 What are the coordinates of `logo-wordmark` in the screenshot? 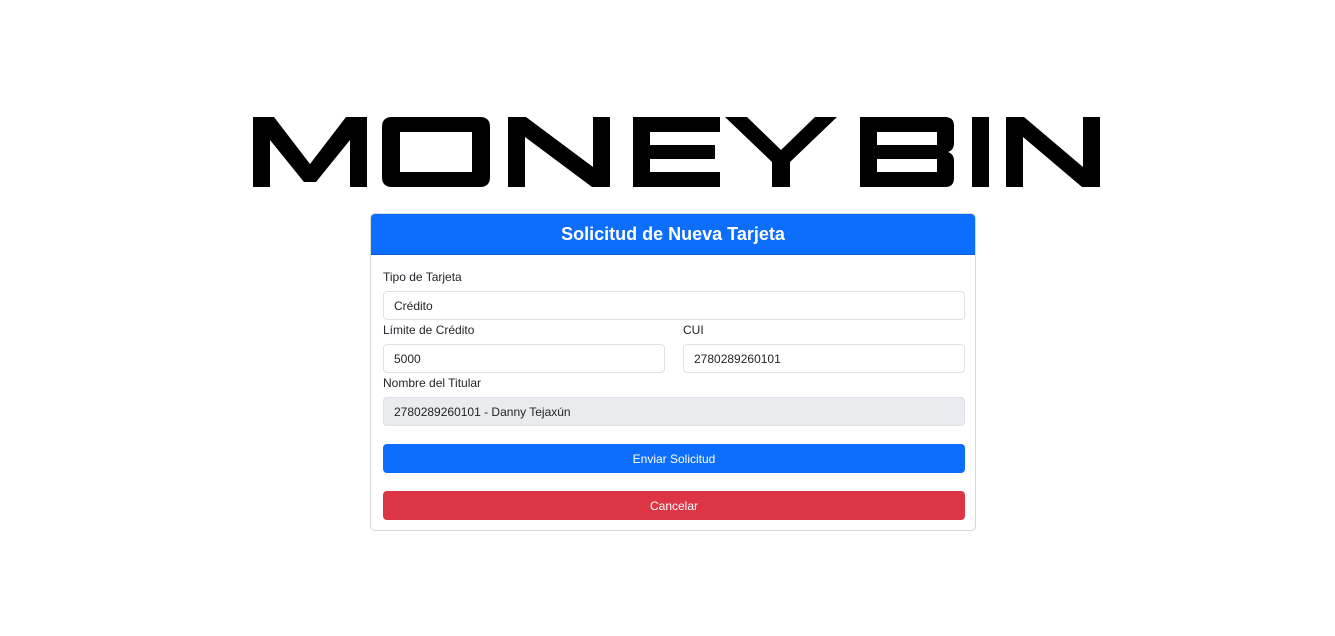 It's located at (676, 152).